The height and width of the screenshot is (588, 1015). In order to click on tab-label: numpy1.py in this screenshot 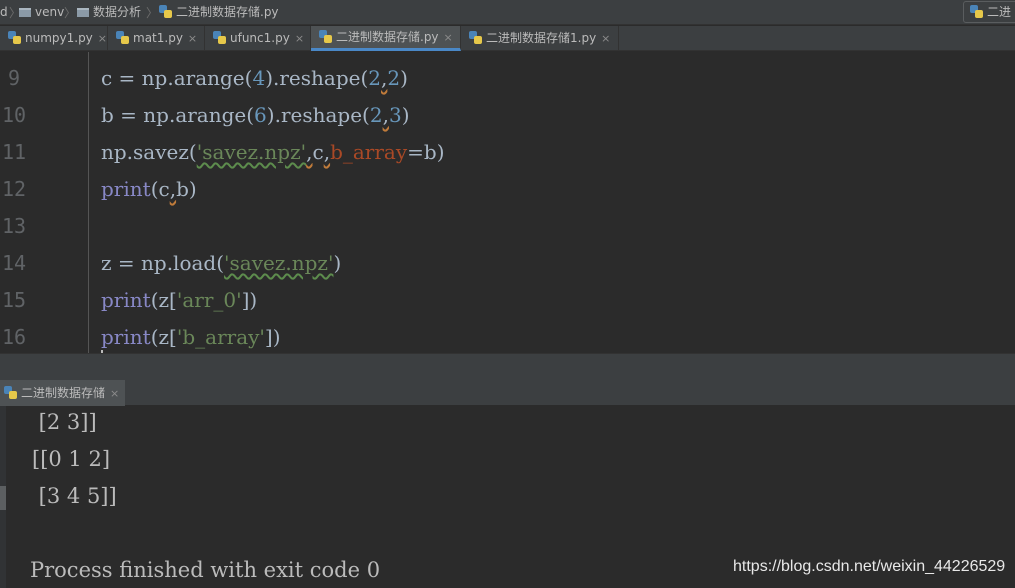, I will do `click(59, 38)`.